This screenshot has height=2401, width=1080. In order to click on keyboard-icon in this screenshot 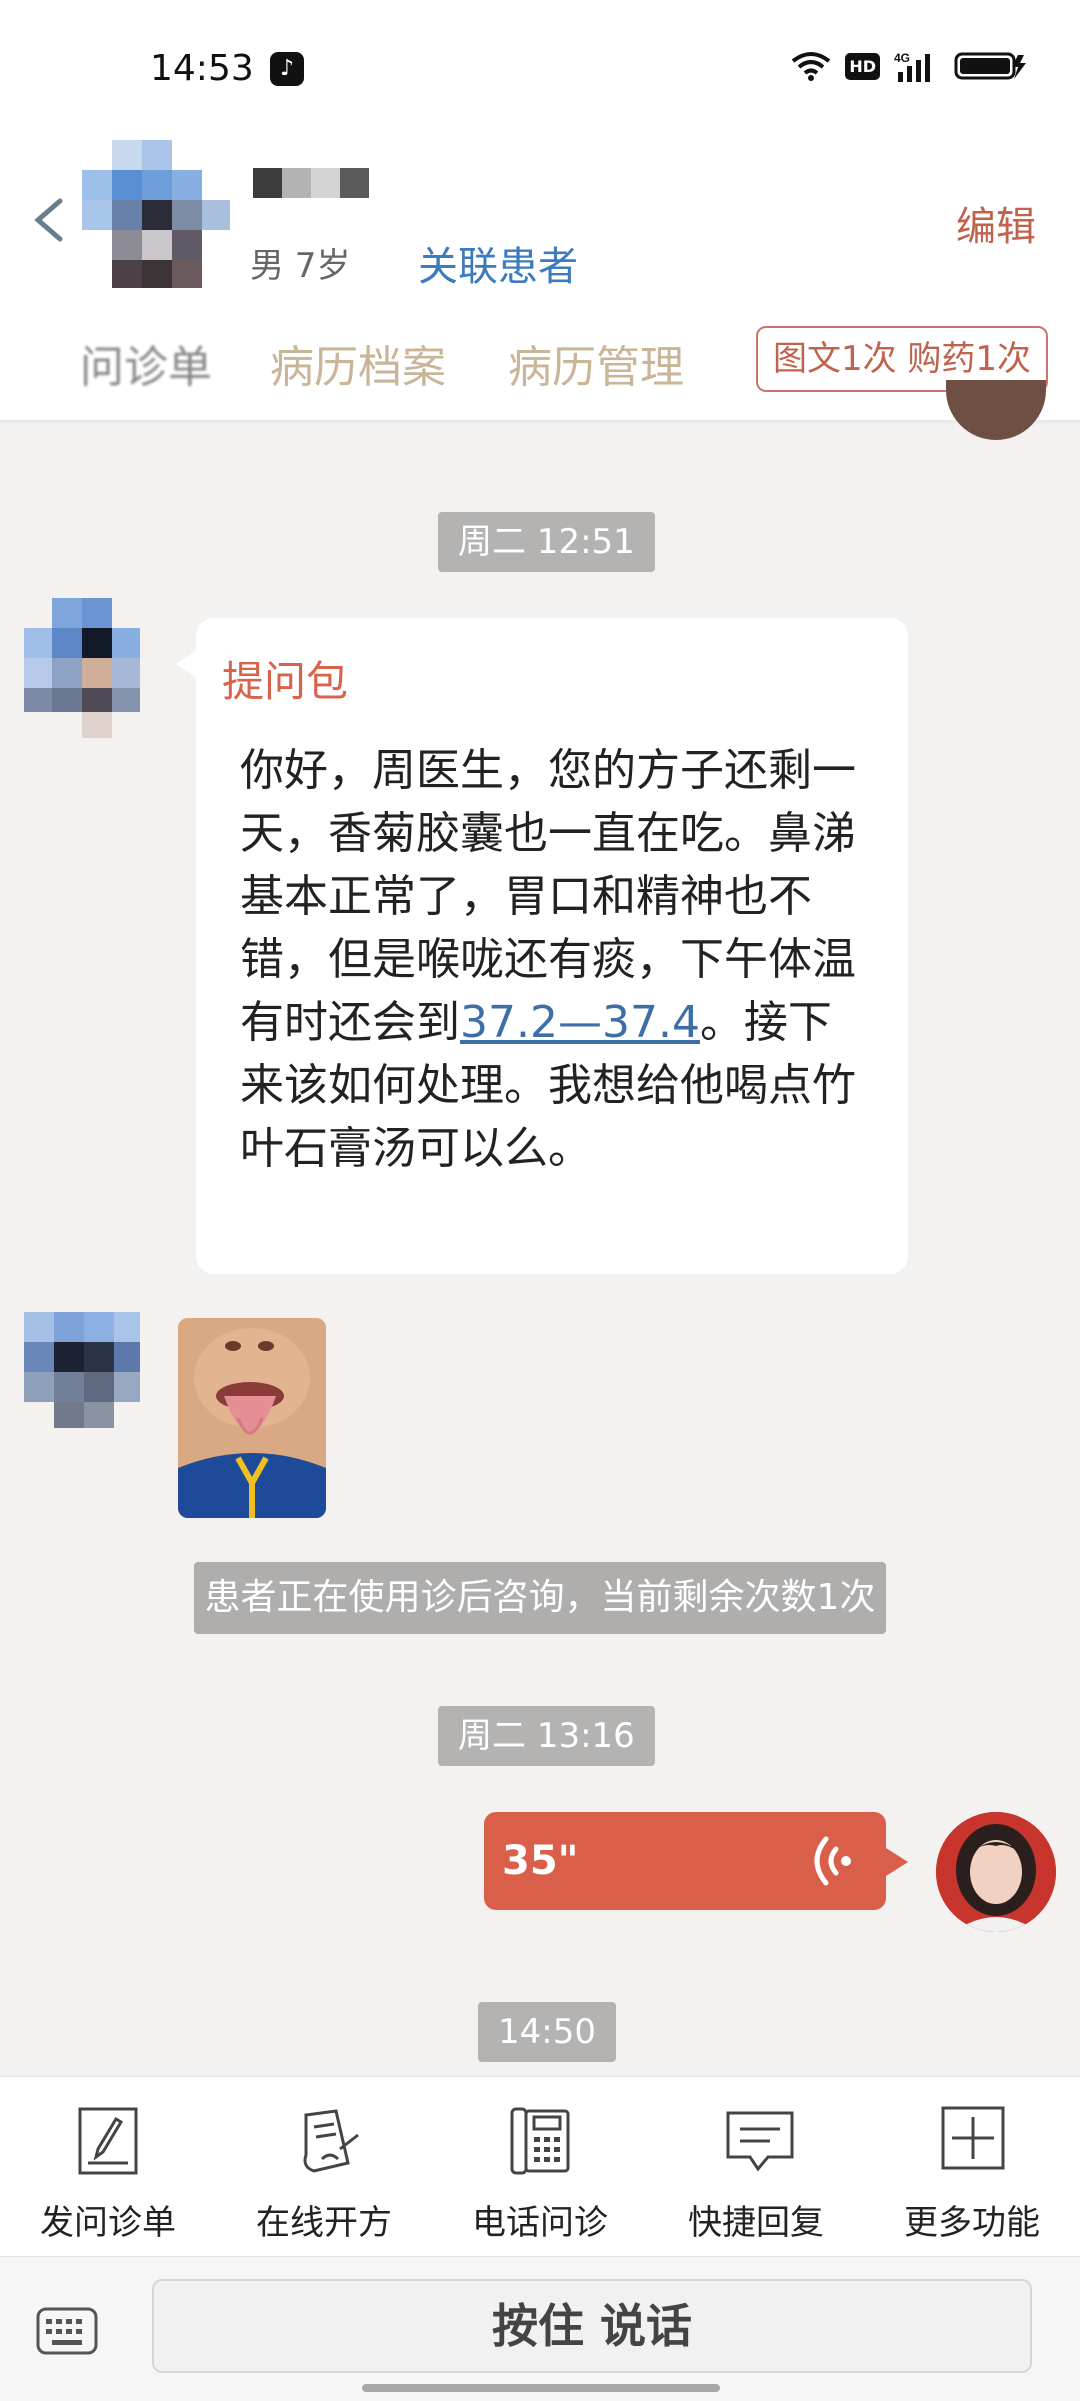, I will do `click(67, 2331)`.